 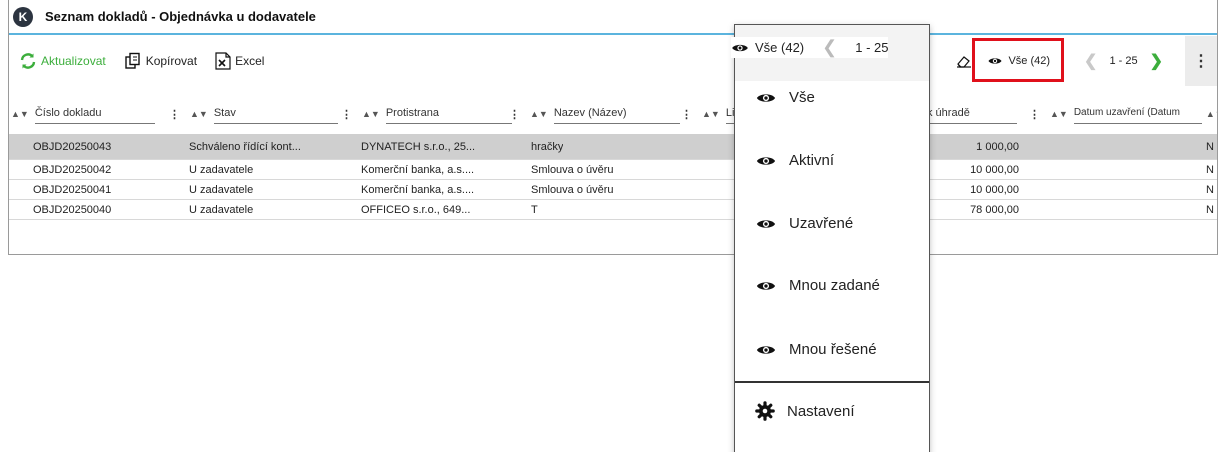 What do you see at coordinates (1123, 114) in the screenshot?
I see `column-header: ⋮ ▲▼ Datum uzavření (Datum ▲▼ S` at bounding box center [1123, 114].